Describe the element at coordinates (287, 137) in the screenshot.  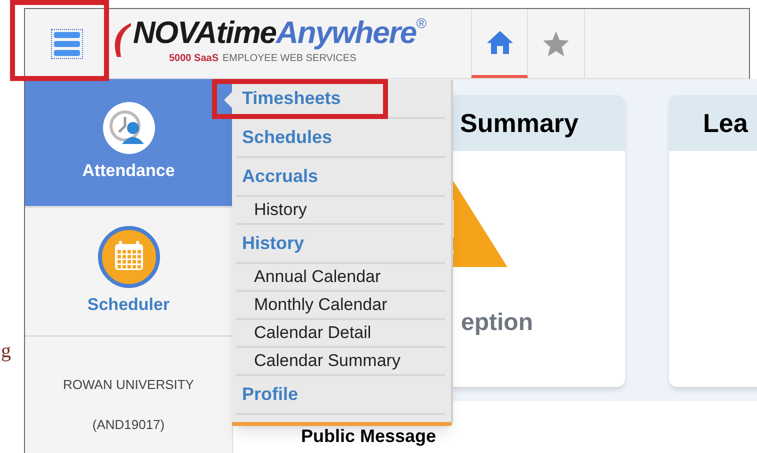
I see `menu-item: Schedules` at that location.